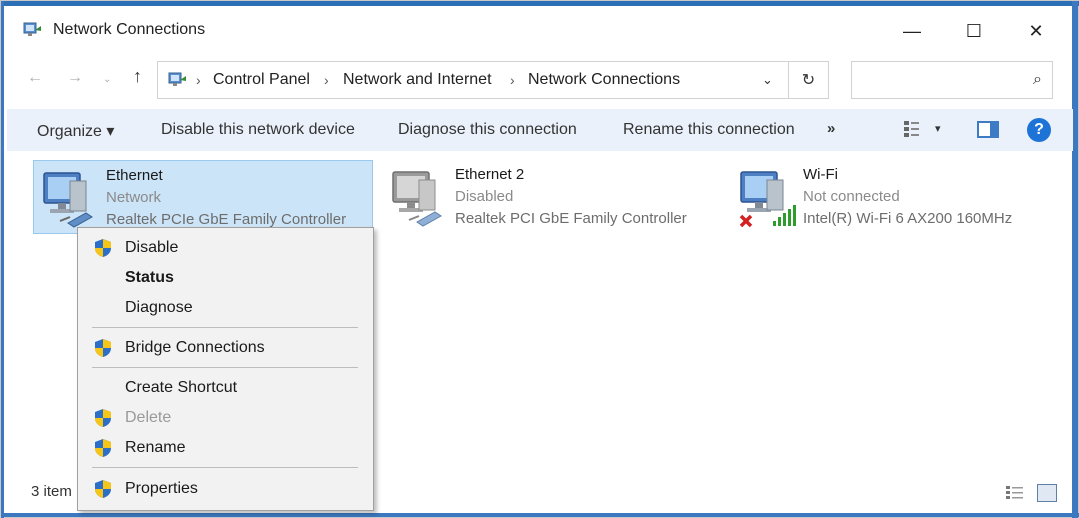  What do you see at coordinates (540, 515) in the screenshot?
I see `window-frame-bottom` at bounding box center [540, 515].